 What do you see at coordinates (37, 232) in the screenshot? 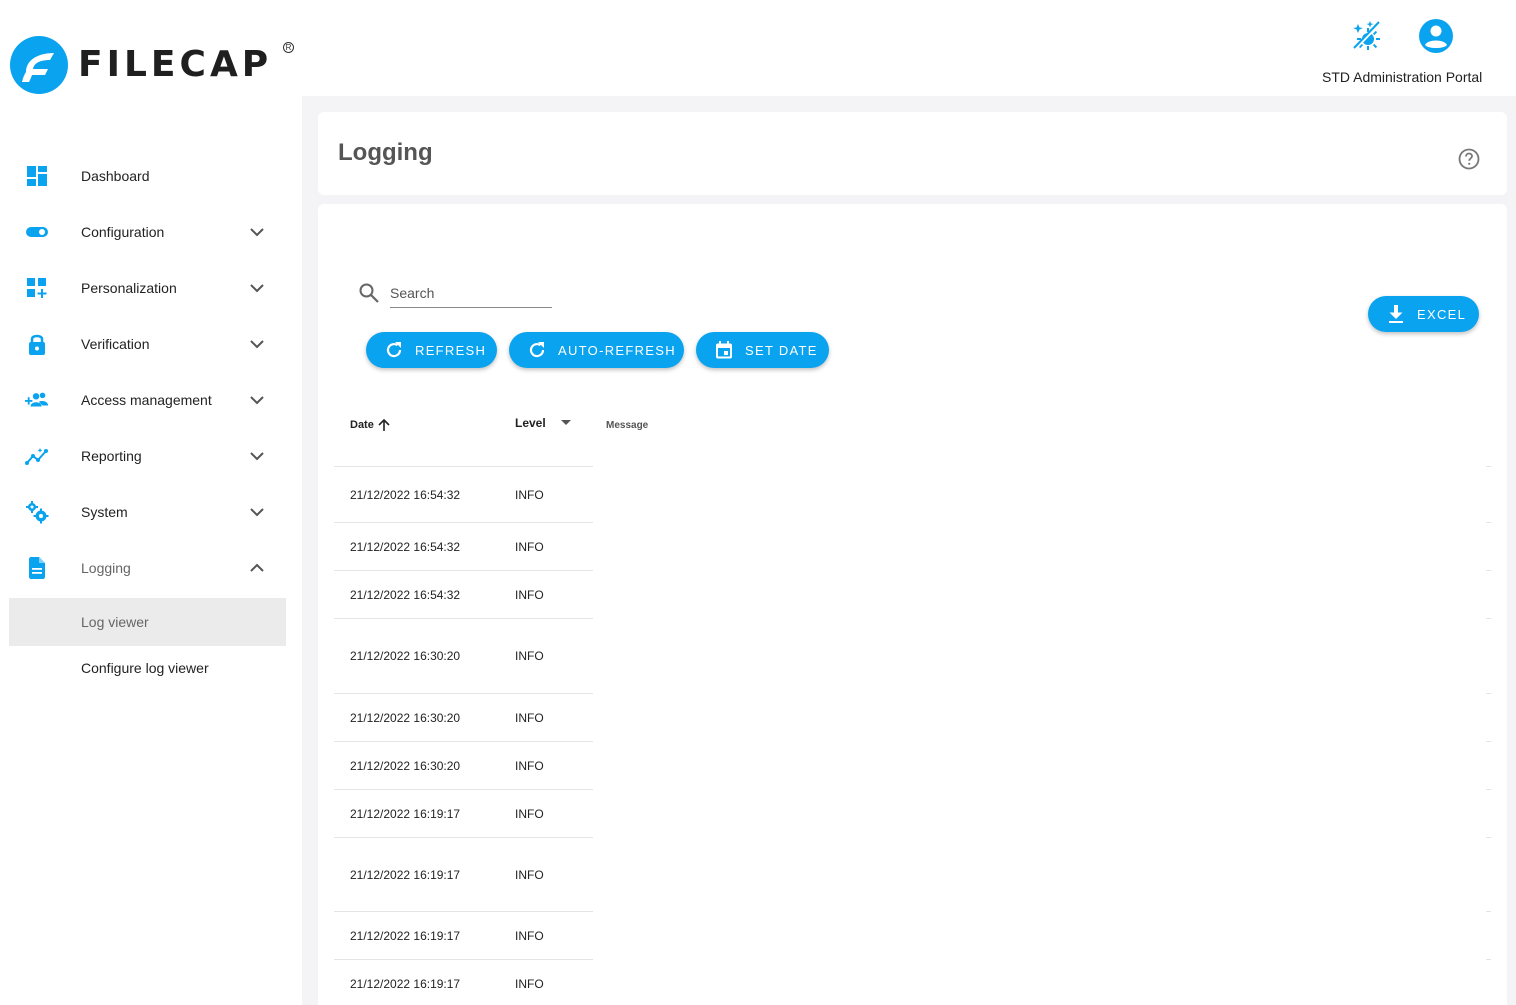
I see `toggle-icon` at bounding box center [37, 232].